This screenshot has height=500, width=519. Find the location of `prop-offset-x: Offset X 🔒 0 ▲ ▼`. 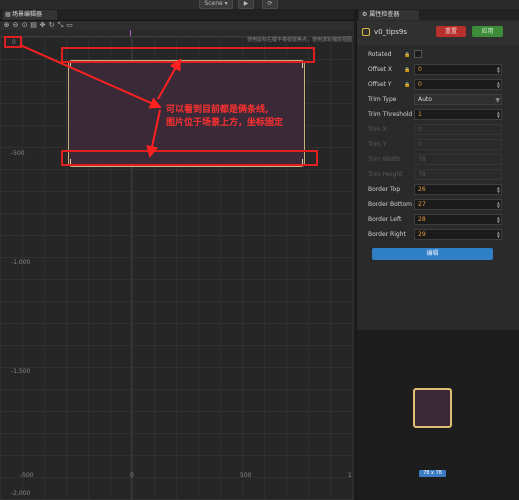

prop-offset-x: Offset X 🔒 0 ▲ ▼ is located at coordinates (438, 70).